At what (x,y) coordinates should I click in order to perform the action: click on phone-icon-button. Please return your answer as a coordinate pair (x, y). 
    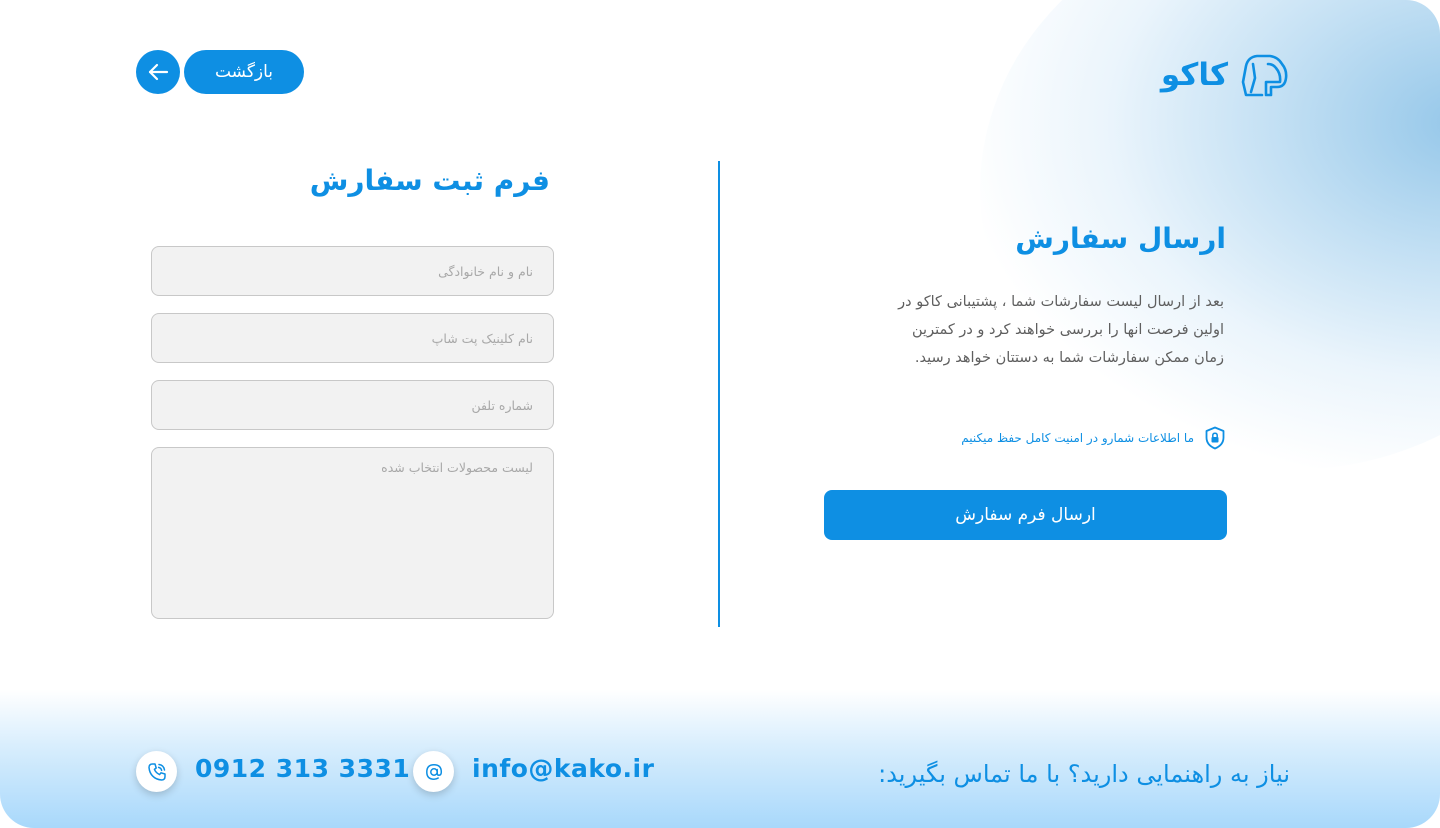
    Looking at the image, I should click on (156, 771).